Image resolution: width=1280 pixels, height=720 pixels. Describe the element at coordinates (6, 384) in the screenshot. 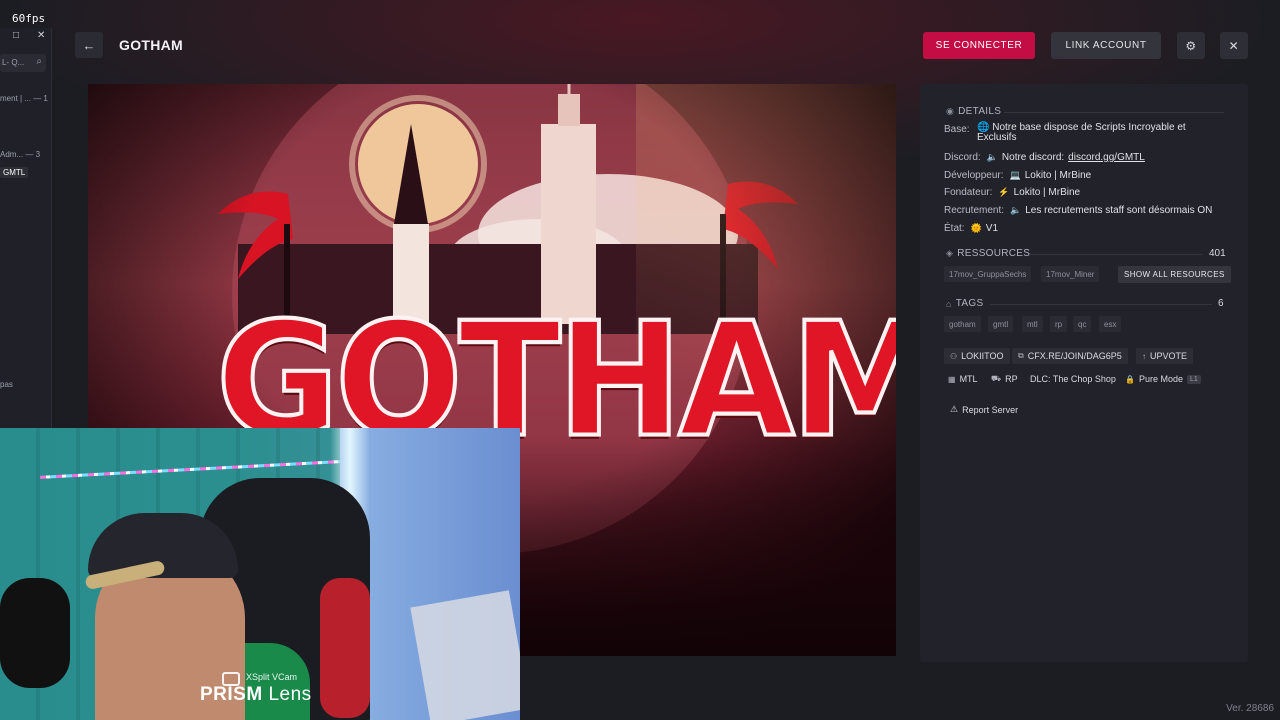

I see `sidebar-item: pas` at that location.